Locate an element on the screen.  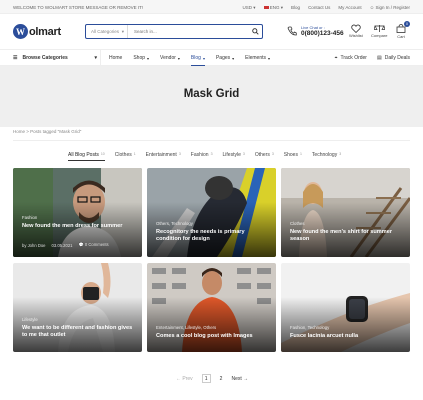
filter-label: All Blog Posts is located at coordinates (83, 155).